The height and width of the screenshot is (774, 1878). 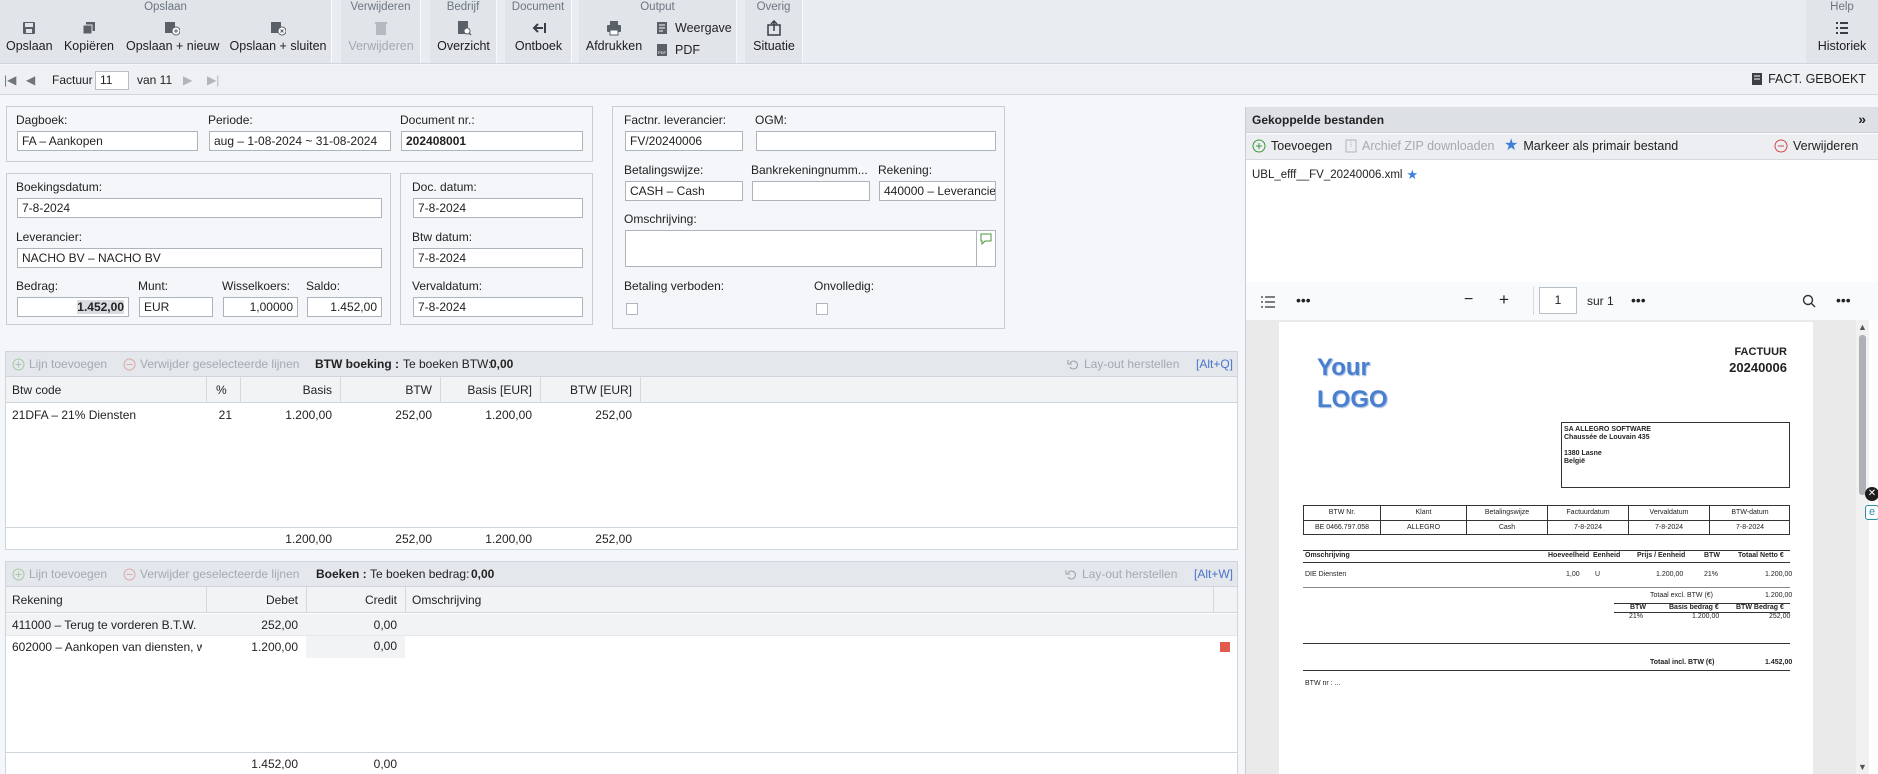 What do you see at coordinates (172, 39) in the screenshot?
I see `save-new-button: Opslaan + nieuw` at bounding box center [172, 39].